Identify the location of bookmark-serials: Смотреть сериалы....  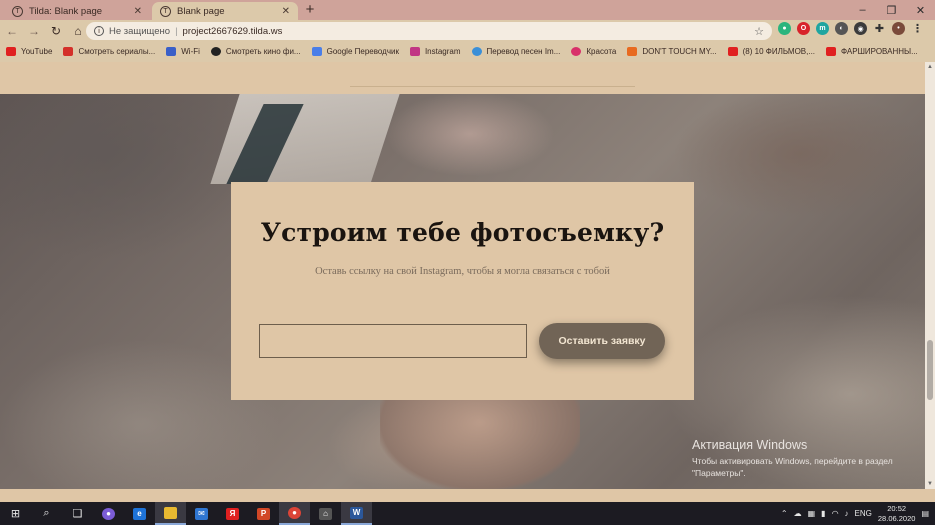
(109, 51).